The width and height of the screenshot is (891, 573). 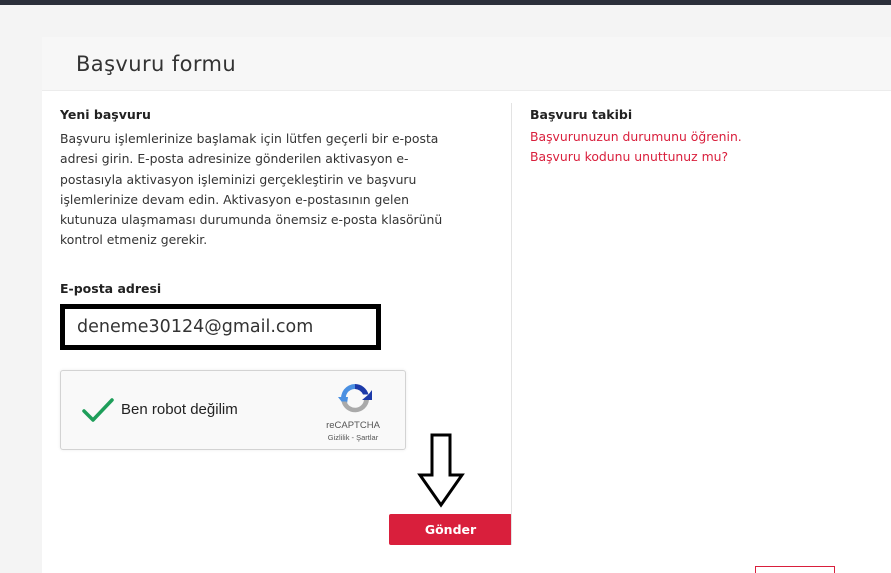 What do you see at coordinates (353, 437) in the screenshot?
I see `recaptcha-terms-link: Gizlilik - Şartlar` at bounding box center [353, 437].